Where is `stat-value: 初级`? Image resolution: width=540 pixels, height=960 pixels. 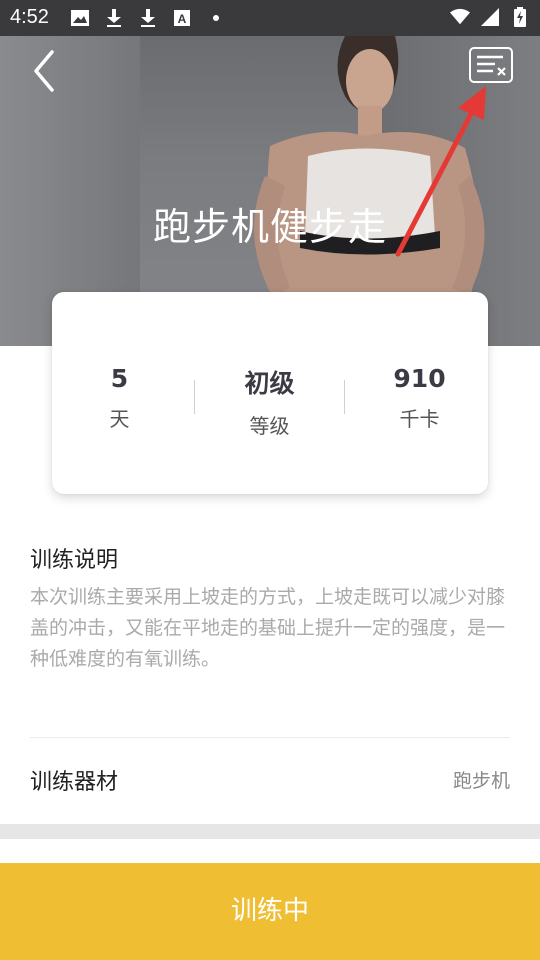
stat-value: 初级 is located at coordinates (269, 383).